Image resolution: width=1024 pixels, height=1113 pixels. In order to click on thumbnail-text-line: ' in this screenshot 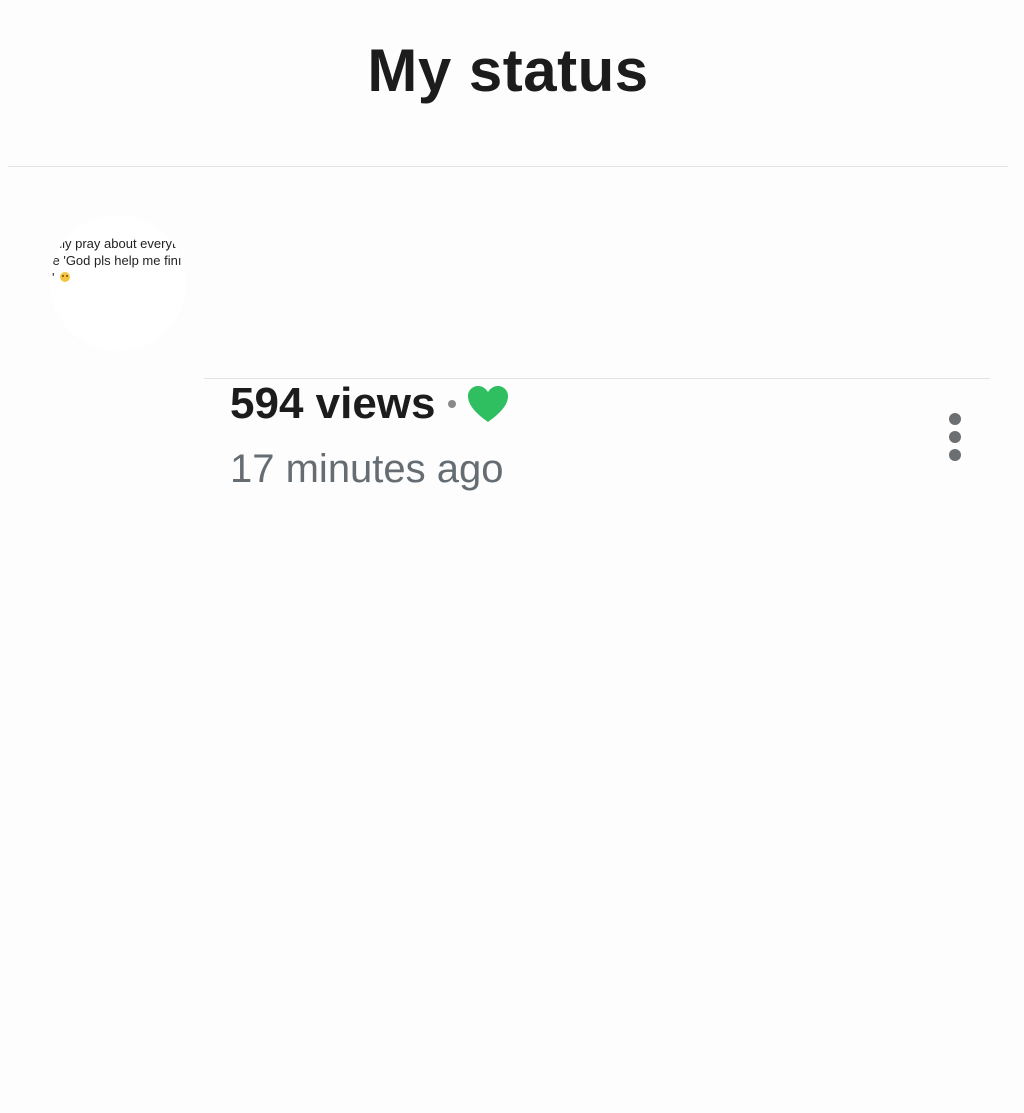, I will do `click(53, 277)`.